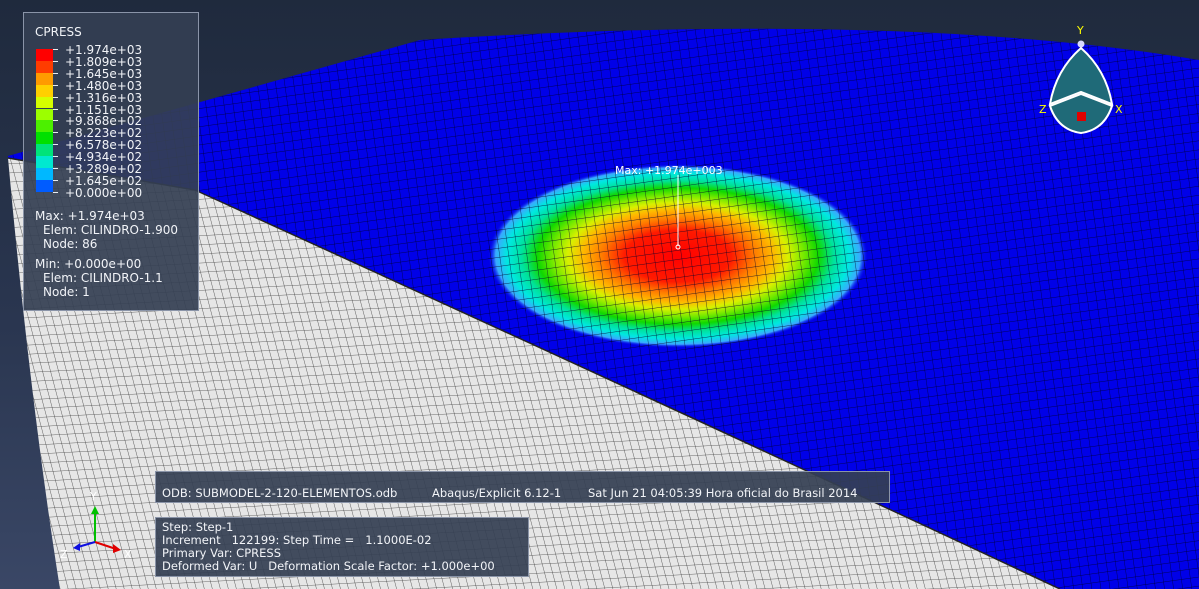 The image size is (1199, 589). I want to click on primary-var: Primary Var: CPRESS, so click(221, 553).